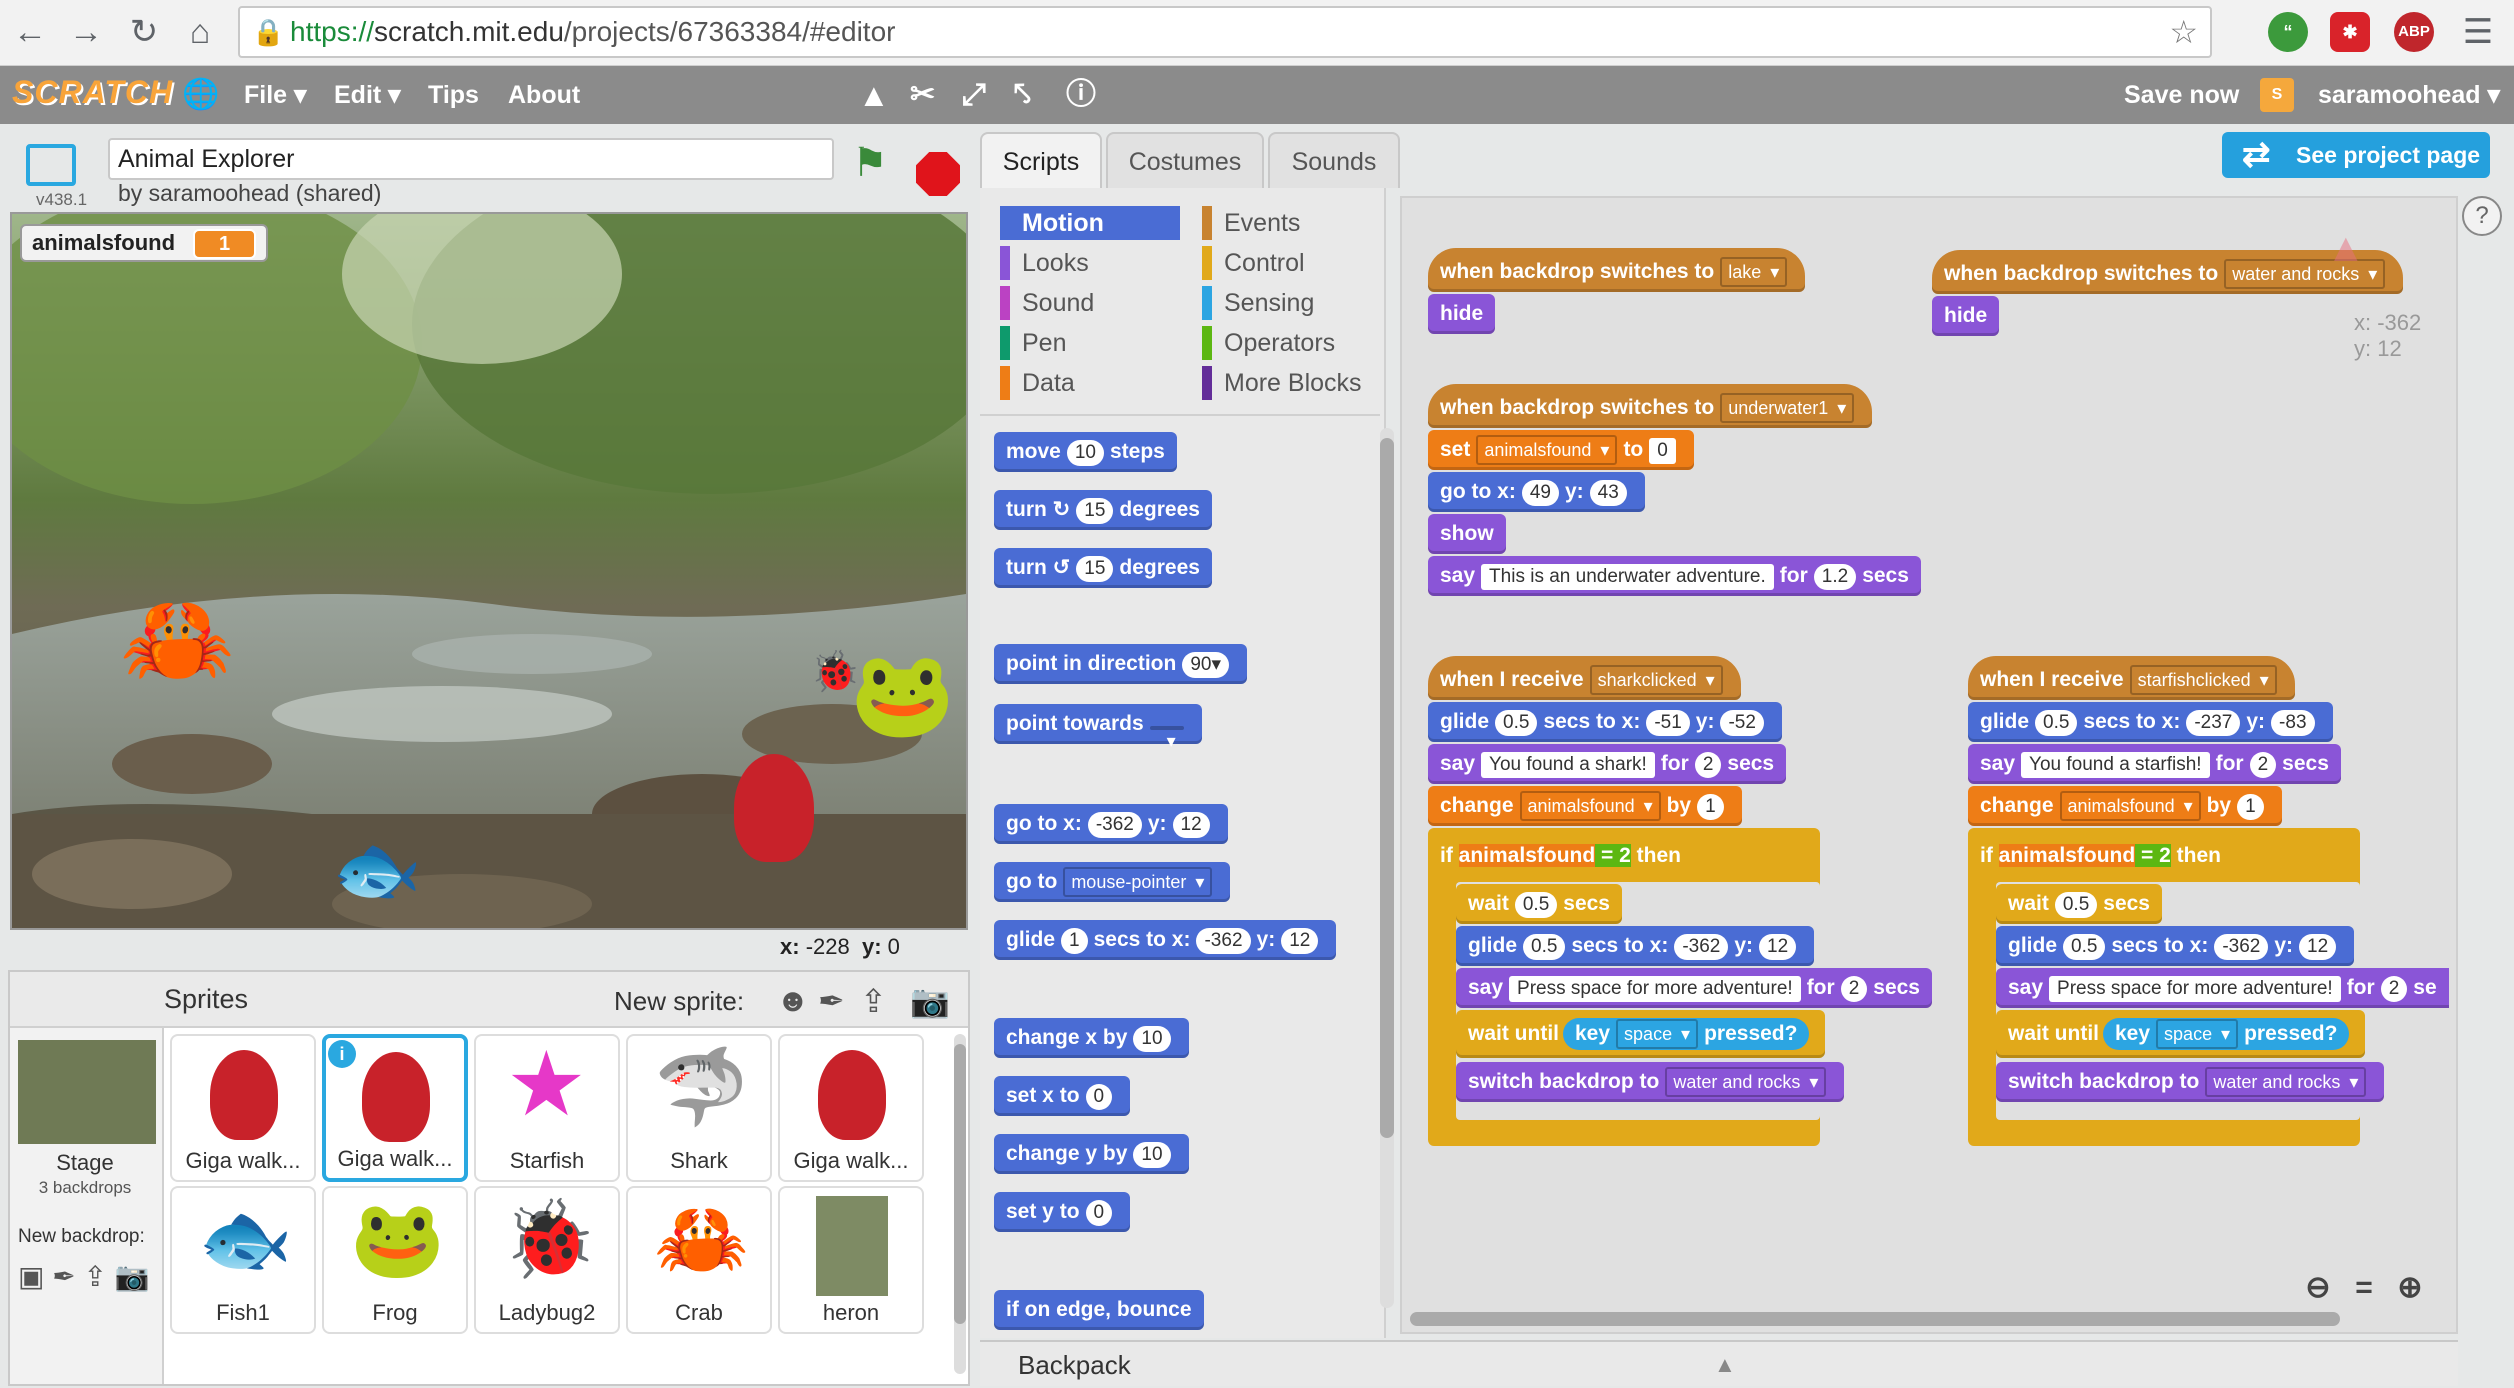 The width and height of the screenshot is (2514, 1388). Describe the element at coordinates (1268, 343) in the screenshot. I see `category-operators: Operators` at that location.